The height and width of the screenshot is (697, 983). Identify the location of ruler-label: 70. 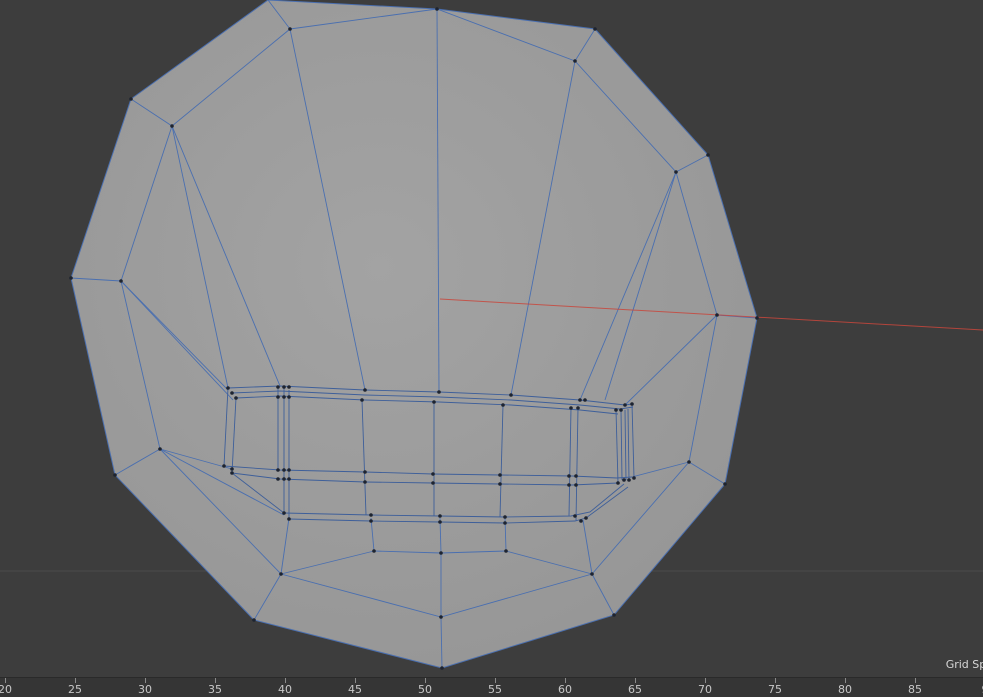
(705, 689).